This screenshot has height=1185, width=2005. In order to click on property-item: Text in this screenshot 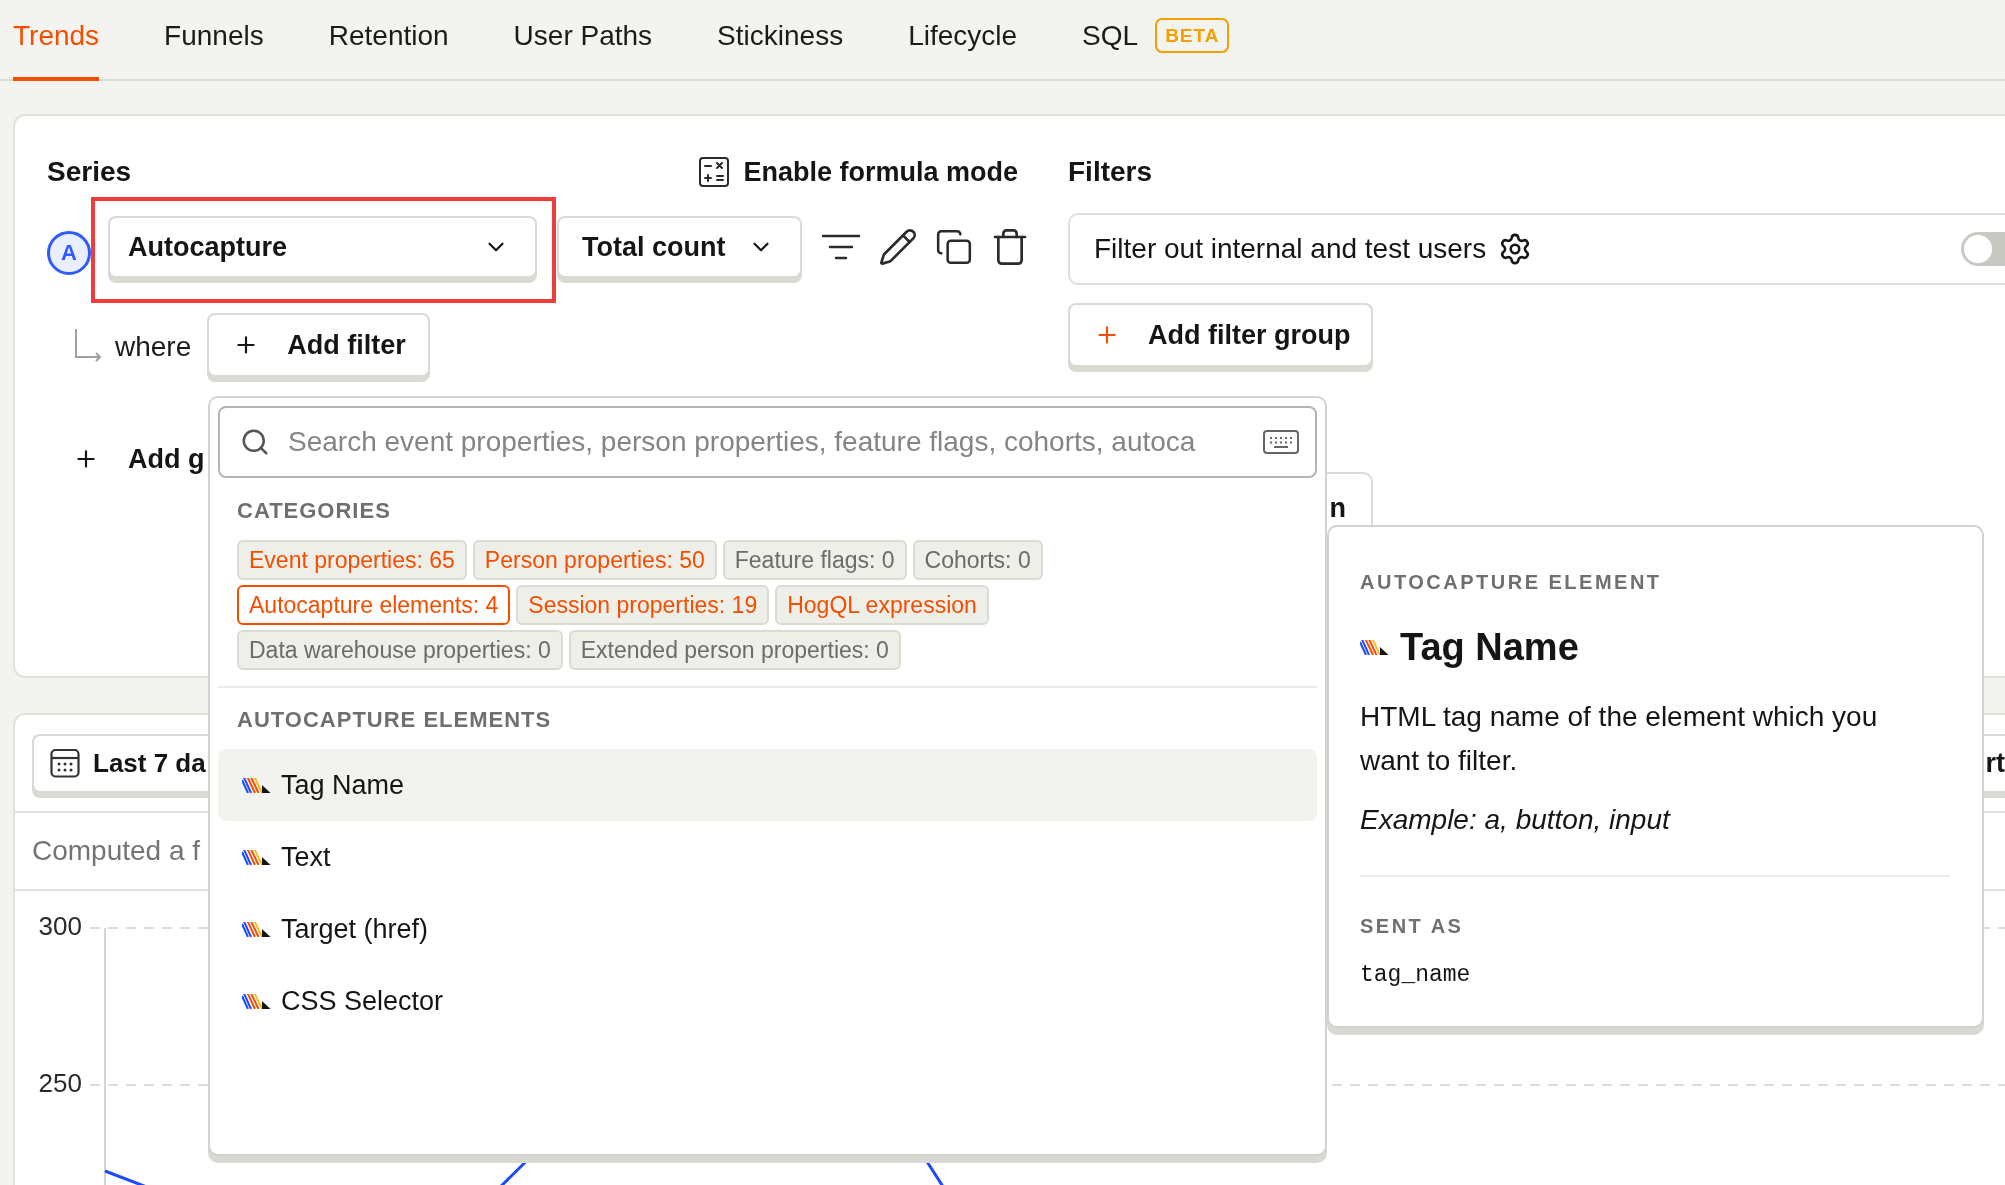, I will do `click(767, 857)`.